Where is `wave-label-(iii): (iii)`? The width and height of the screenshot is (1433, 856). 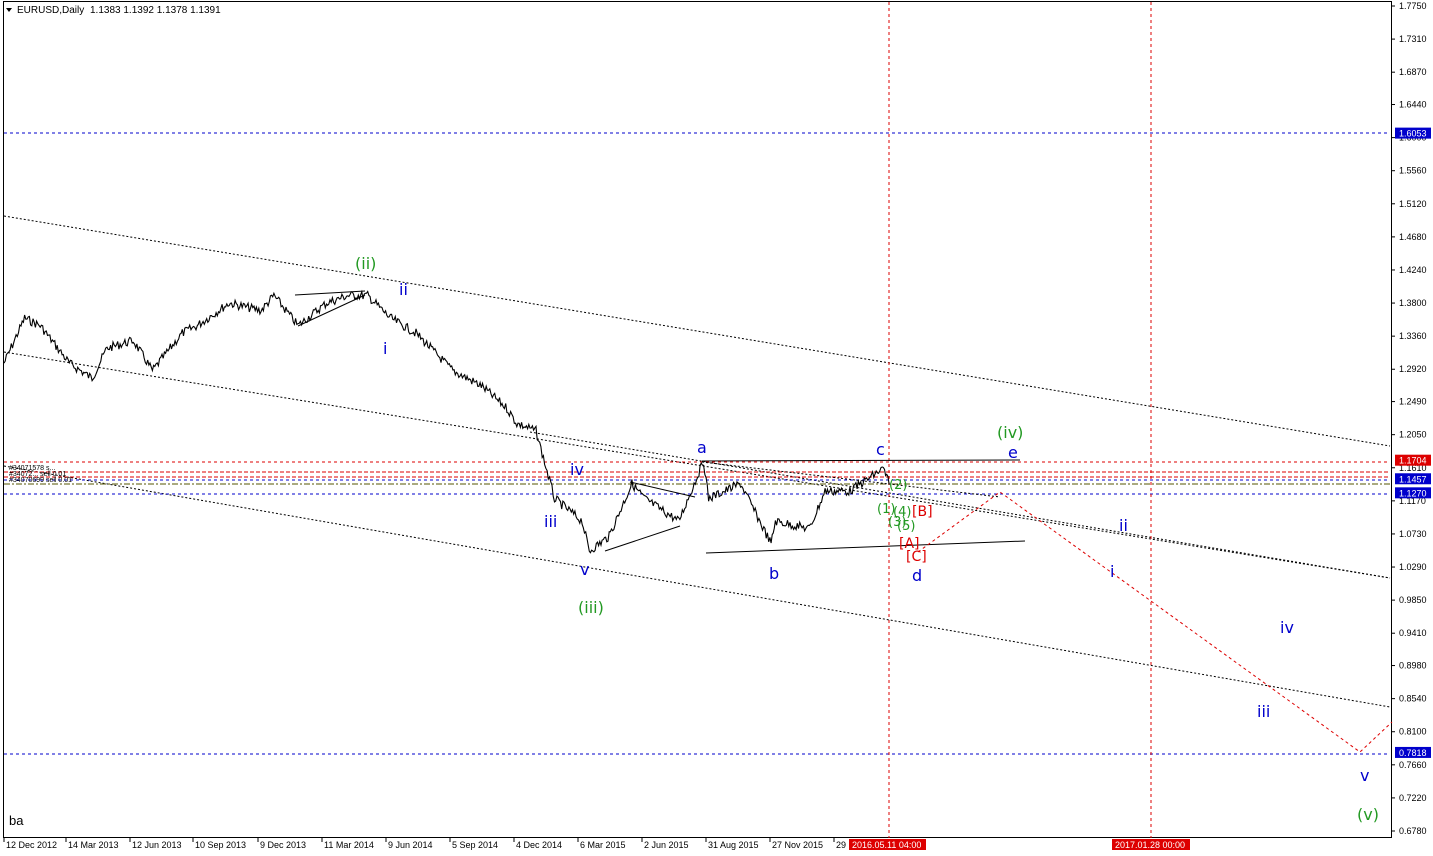 wave-label-(iii): (iii) is located at coordinates (591, 607).